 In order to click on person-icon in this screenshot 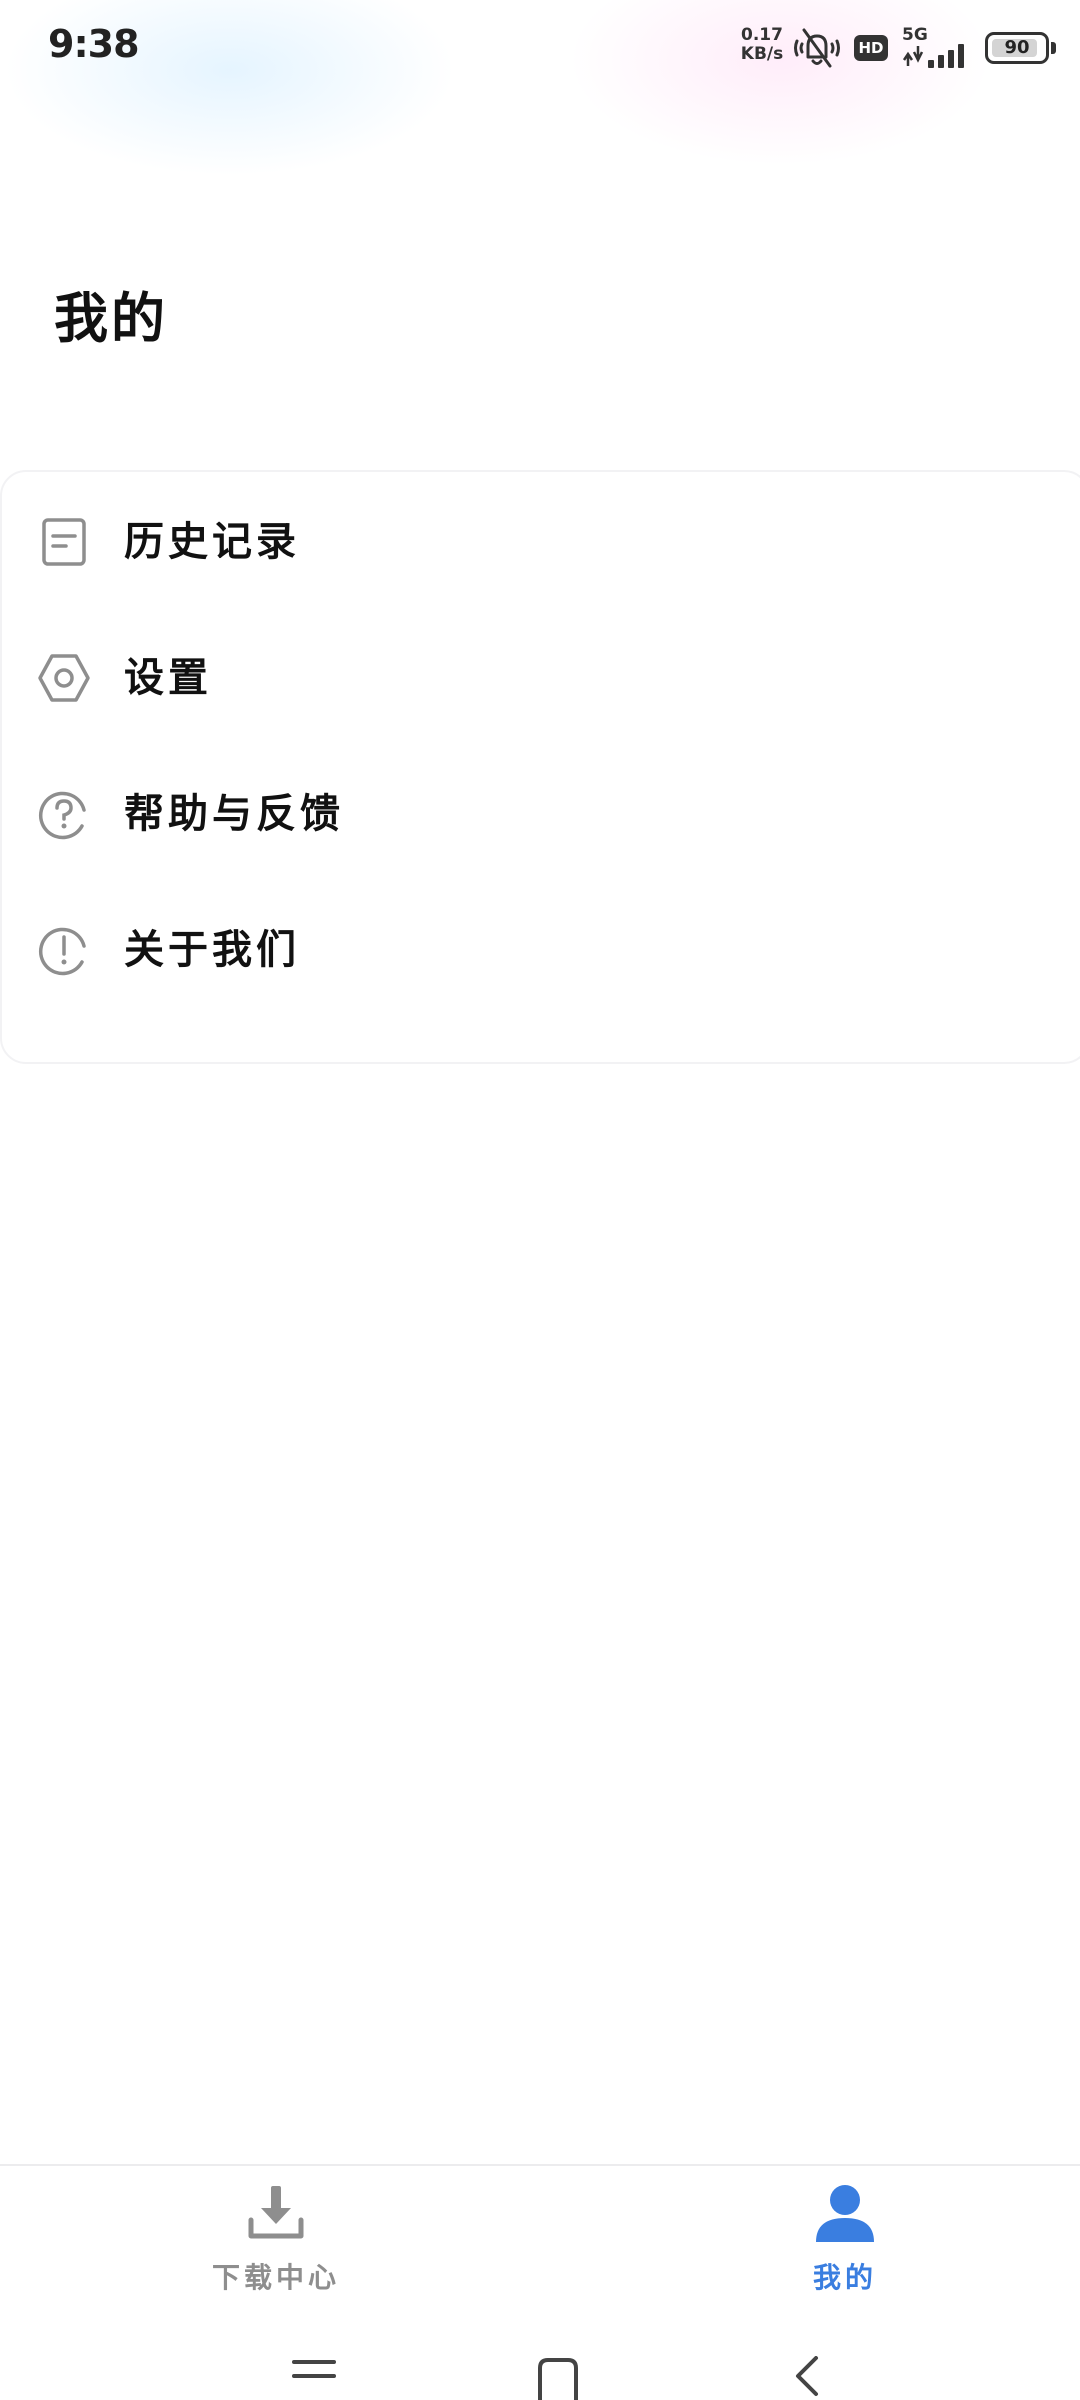, I will do `click(845, 2213)`.